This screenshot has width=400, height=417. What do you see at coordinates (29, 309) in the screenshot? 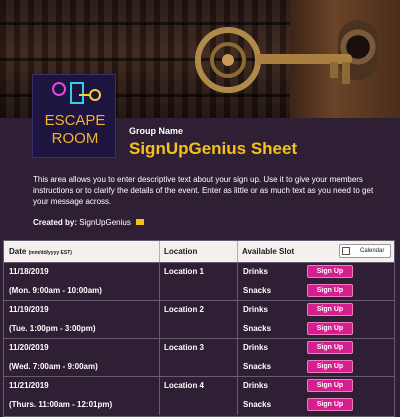
I see `row-date: 11/19/2019` at bounding box center [29, 309].